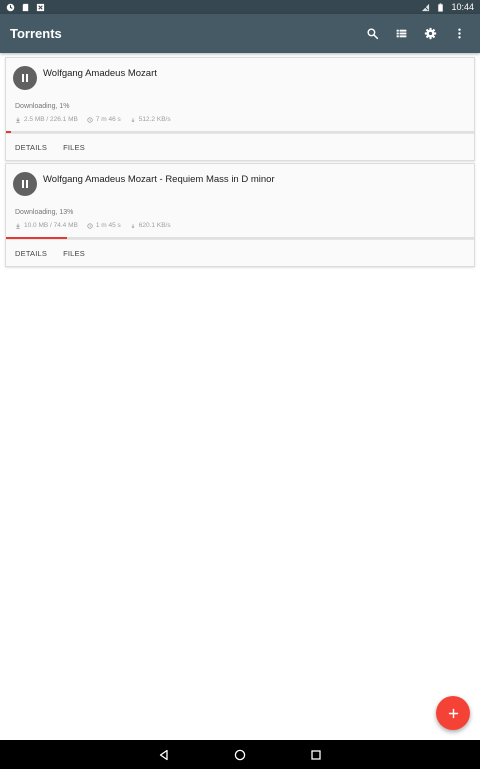 The width and height of the screenshot is (480, 769). Describe the element at coordinates (240, 7) in the screenshot. I see `status-bar: 10:44` at that location.